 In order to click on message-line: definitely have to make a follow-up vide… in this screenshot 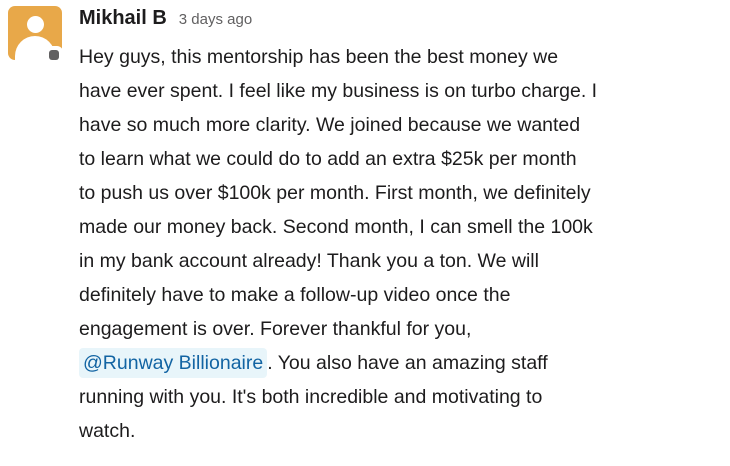, I will do `click(295, 295)`.